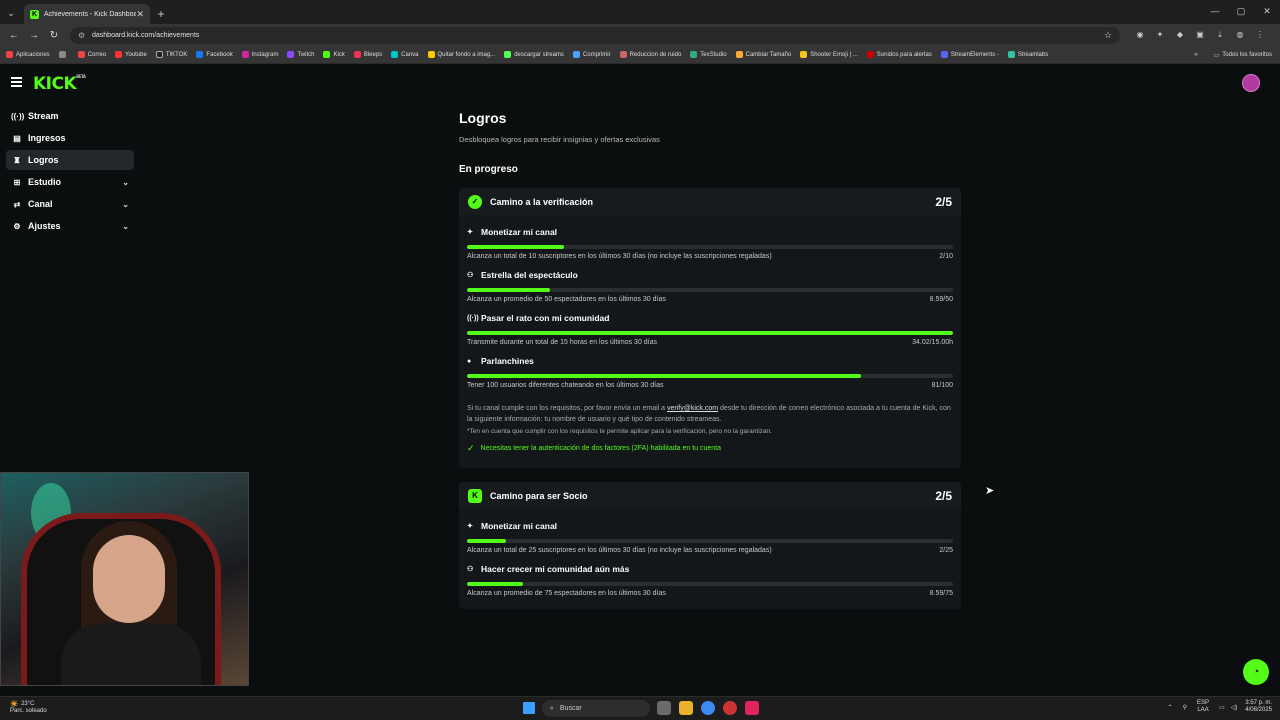 The width and height of the screenshot is (1280, 720). I want to click on extension-icon: ◉, so click(1140, 35).